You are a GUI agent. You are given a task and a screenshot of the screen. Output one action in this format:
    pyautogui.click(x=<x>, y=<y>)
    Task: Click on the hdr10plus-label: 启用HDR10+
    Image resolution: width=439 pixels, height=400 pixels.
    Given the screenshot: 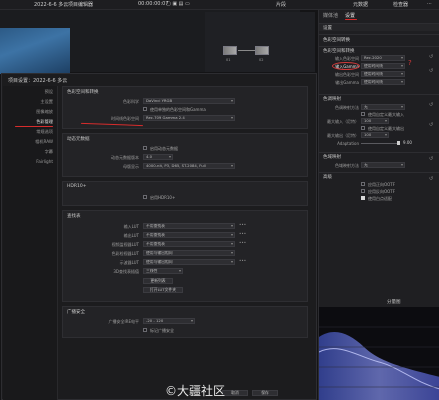 What is the action you would take?
    pyautogui.click(x=163, y=197)
    